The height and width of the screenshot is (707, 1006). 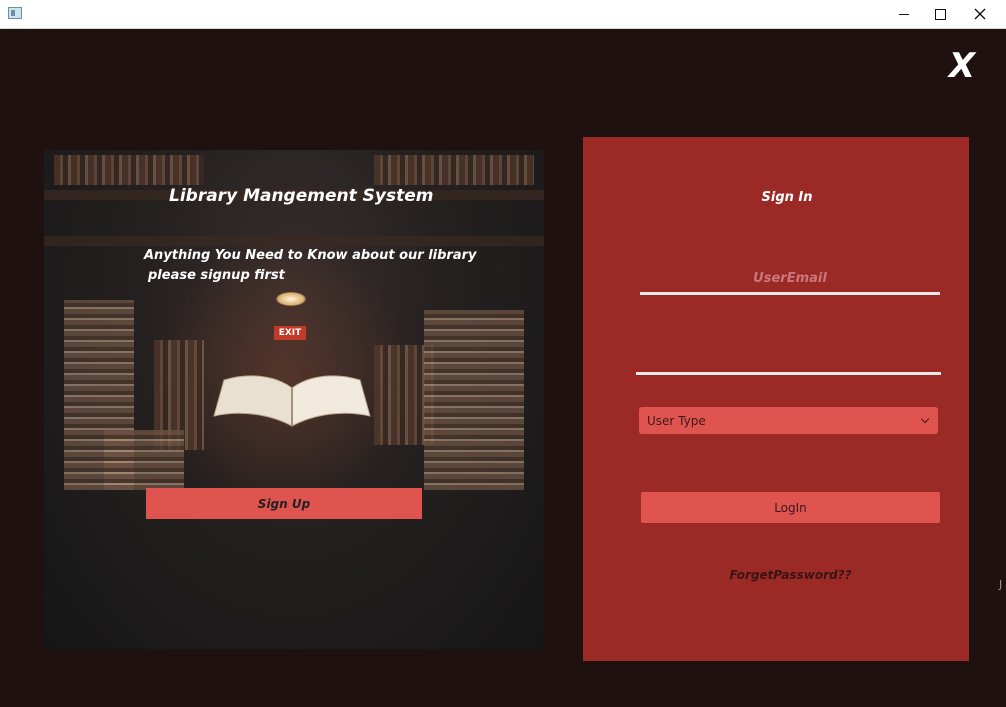 I want to click on minimize-button, so click(x=904, y=14).